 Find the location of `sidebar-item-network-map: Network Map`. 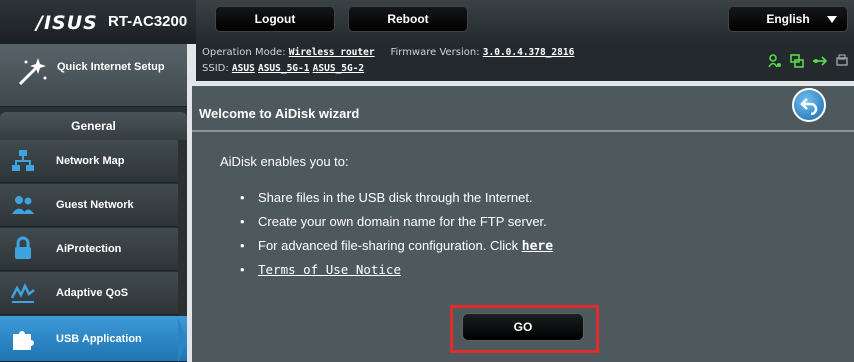

sidebar-item-network-map: Network Map is located at coordinates (89, 161).